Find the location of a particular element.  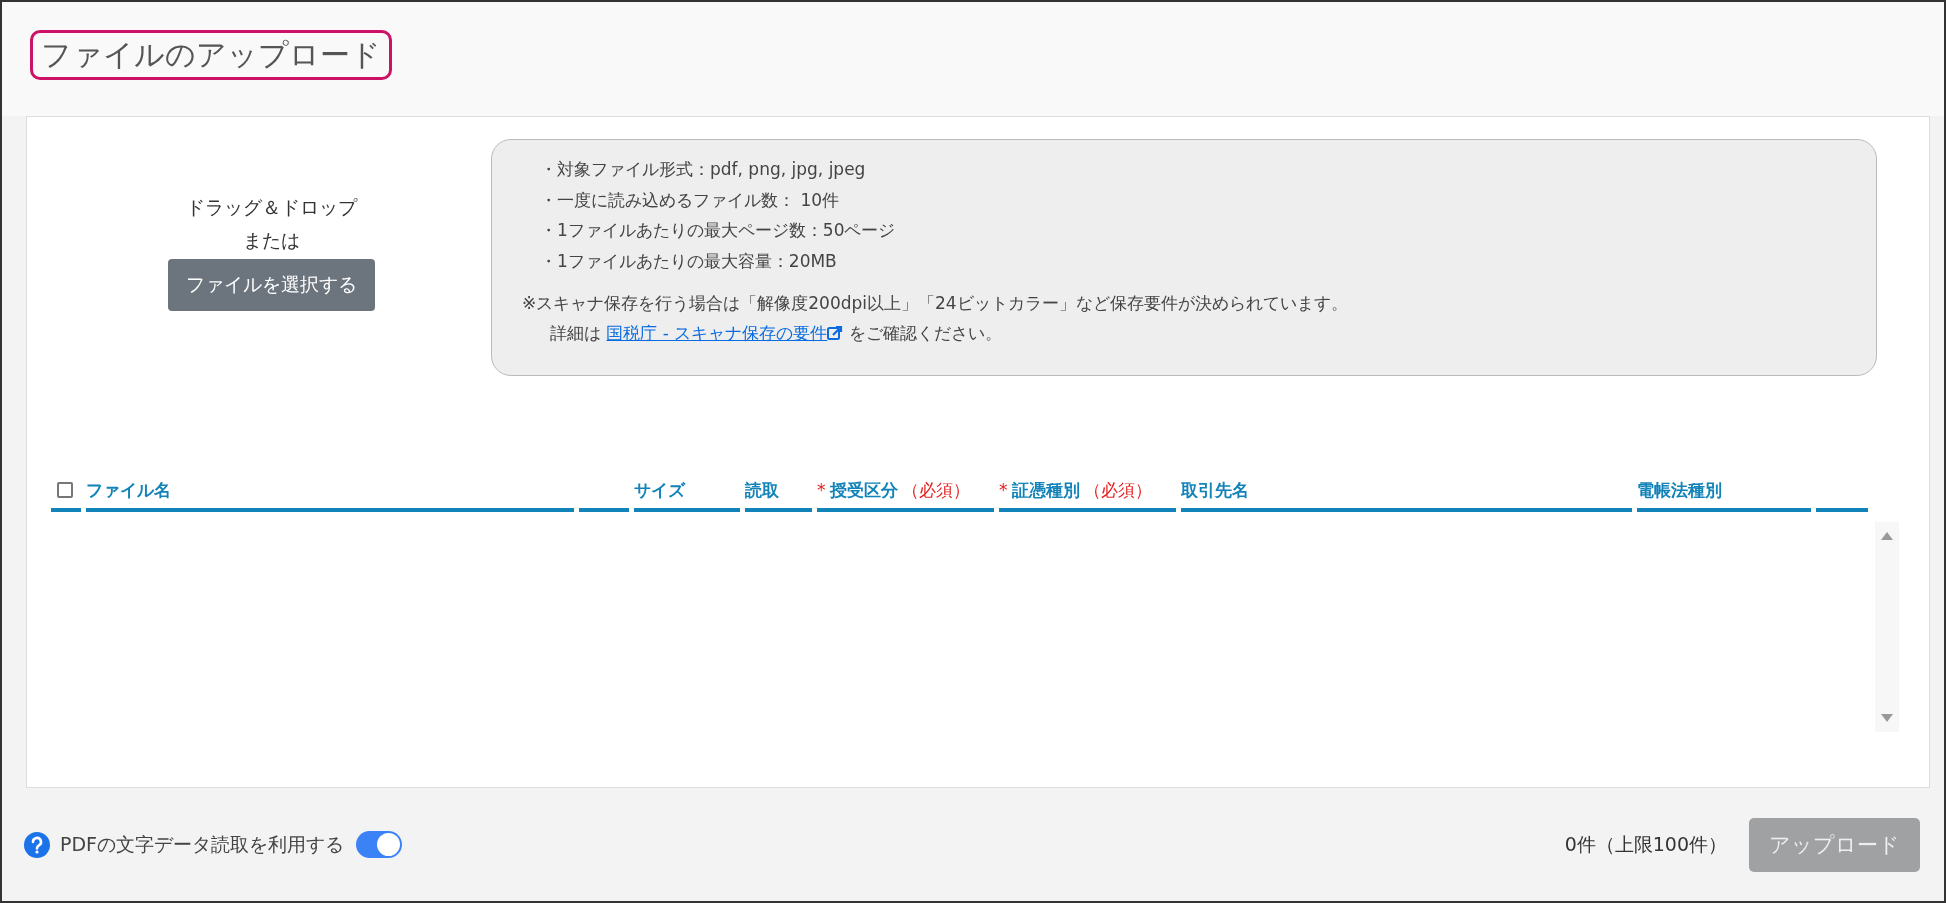

column-header: 読取 is located at coordinates (762, 490).